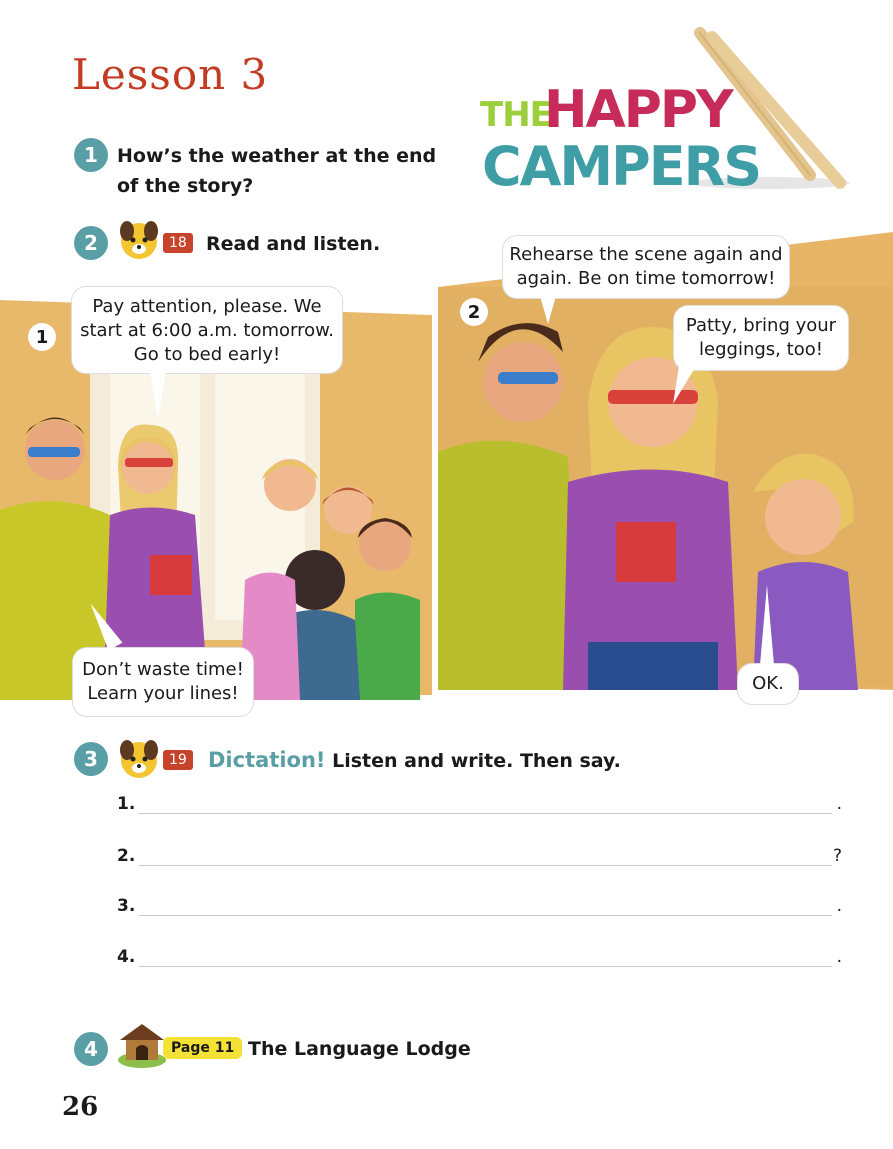 Image resolution: width=893 pixels, height=1149 pixels. What do you see at coordinates (91, 1049) in the screenshot?
I see `question-4-number: 4` at bounding box center [91, 1049].